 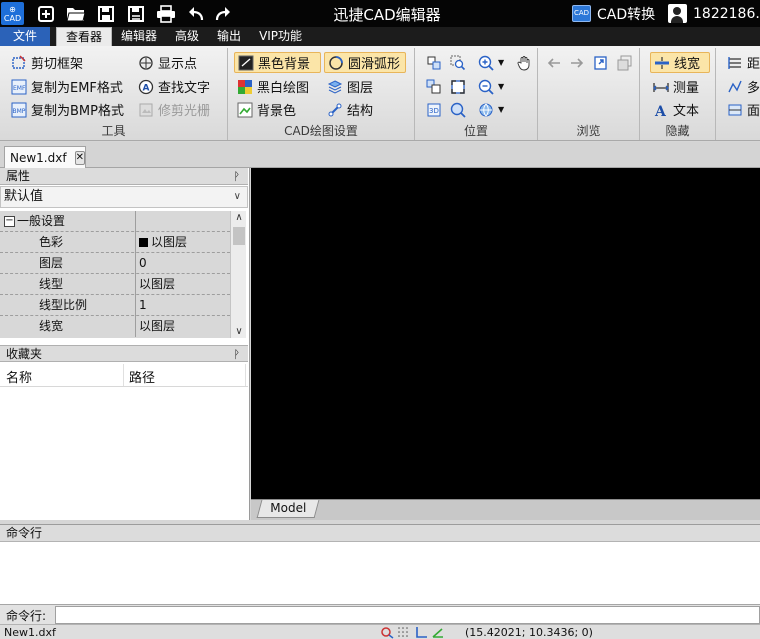 I want to click on tab-viewer: 查看器, so click(x=84, y=36).